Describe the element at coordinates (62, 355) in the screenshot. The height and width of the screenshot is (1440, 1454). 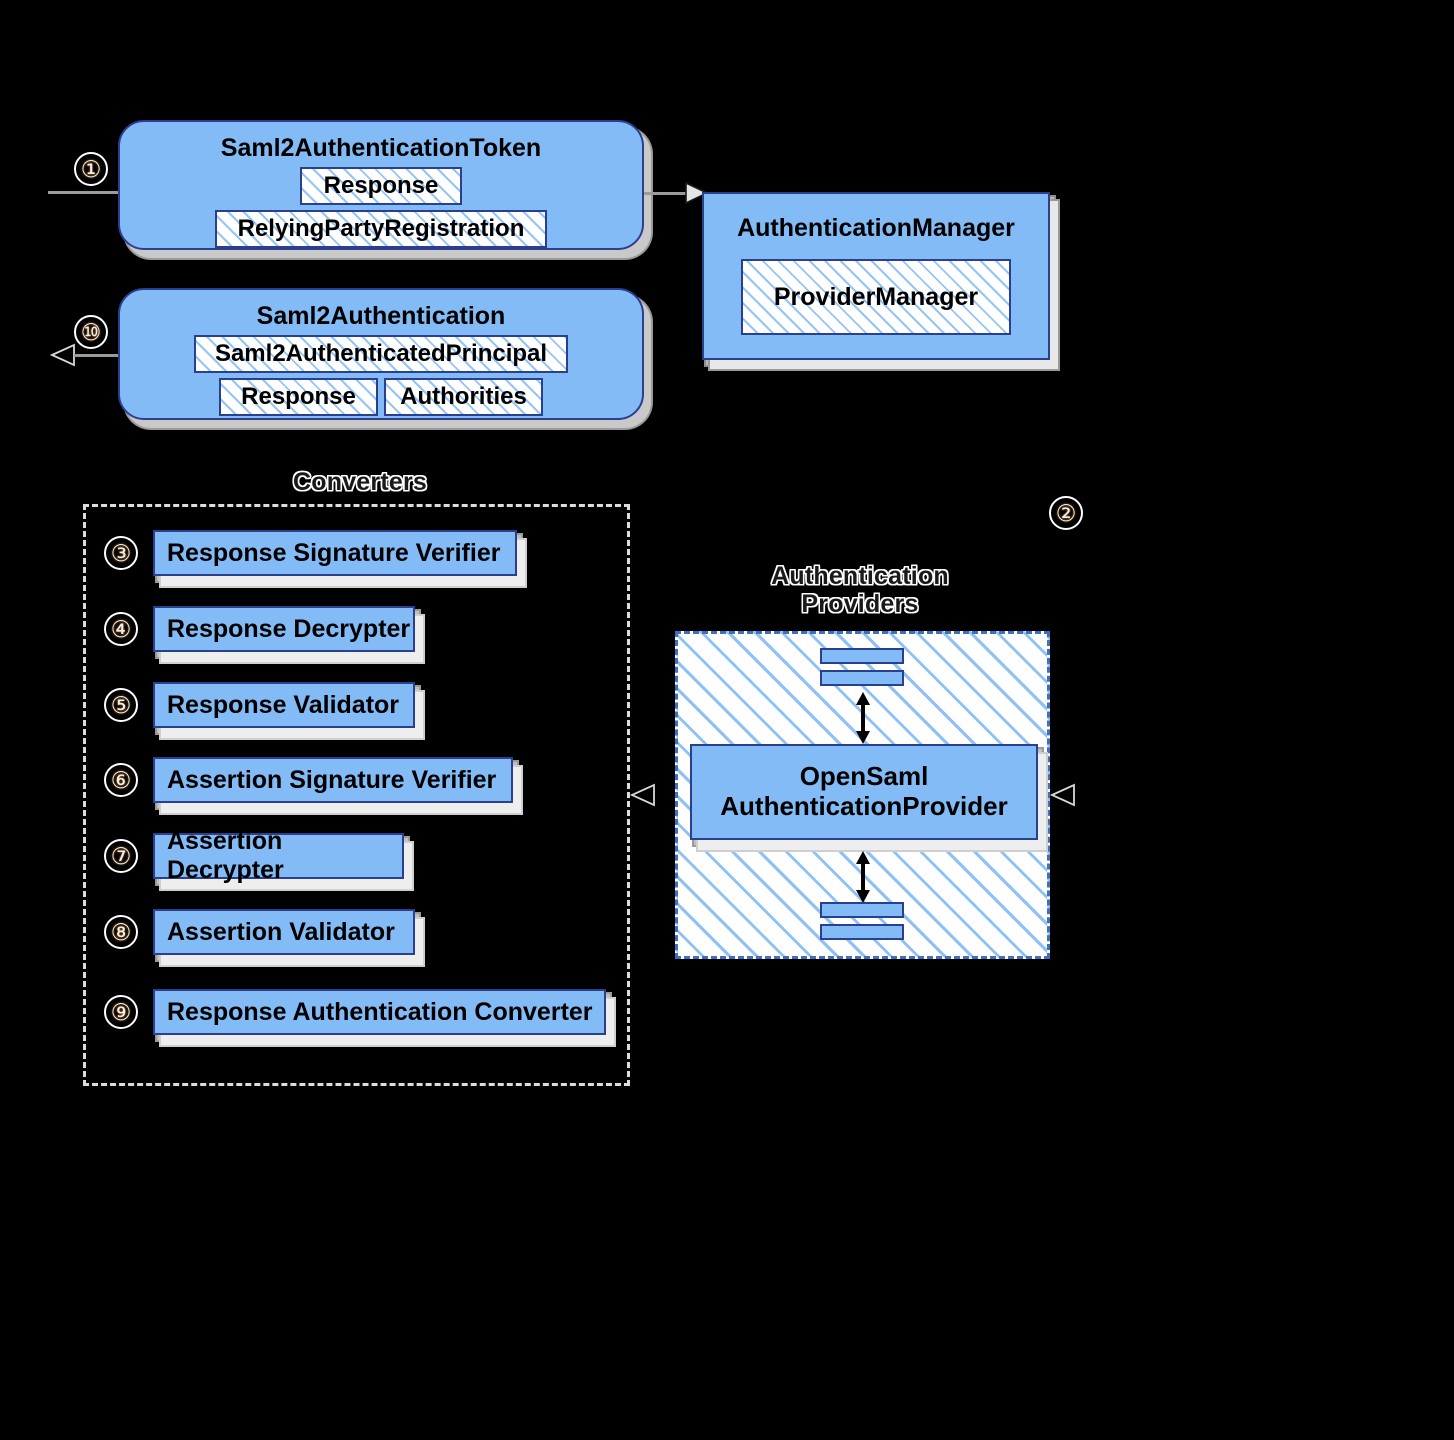
I see `hollow-arrowhead-icon-output` at that location.